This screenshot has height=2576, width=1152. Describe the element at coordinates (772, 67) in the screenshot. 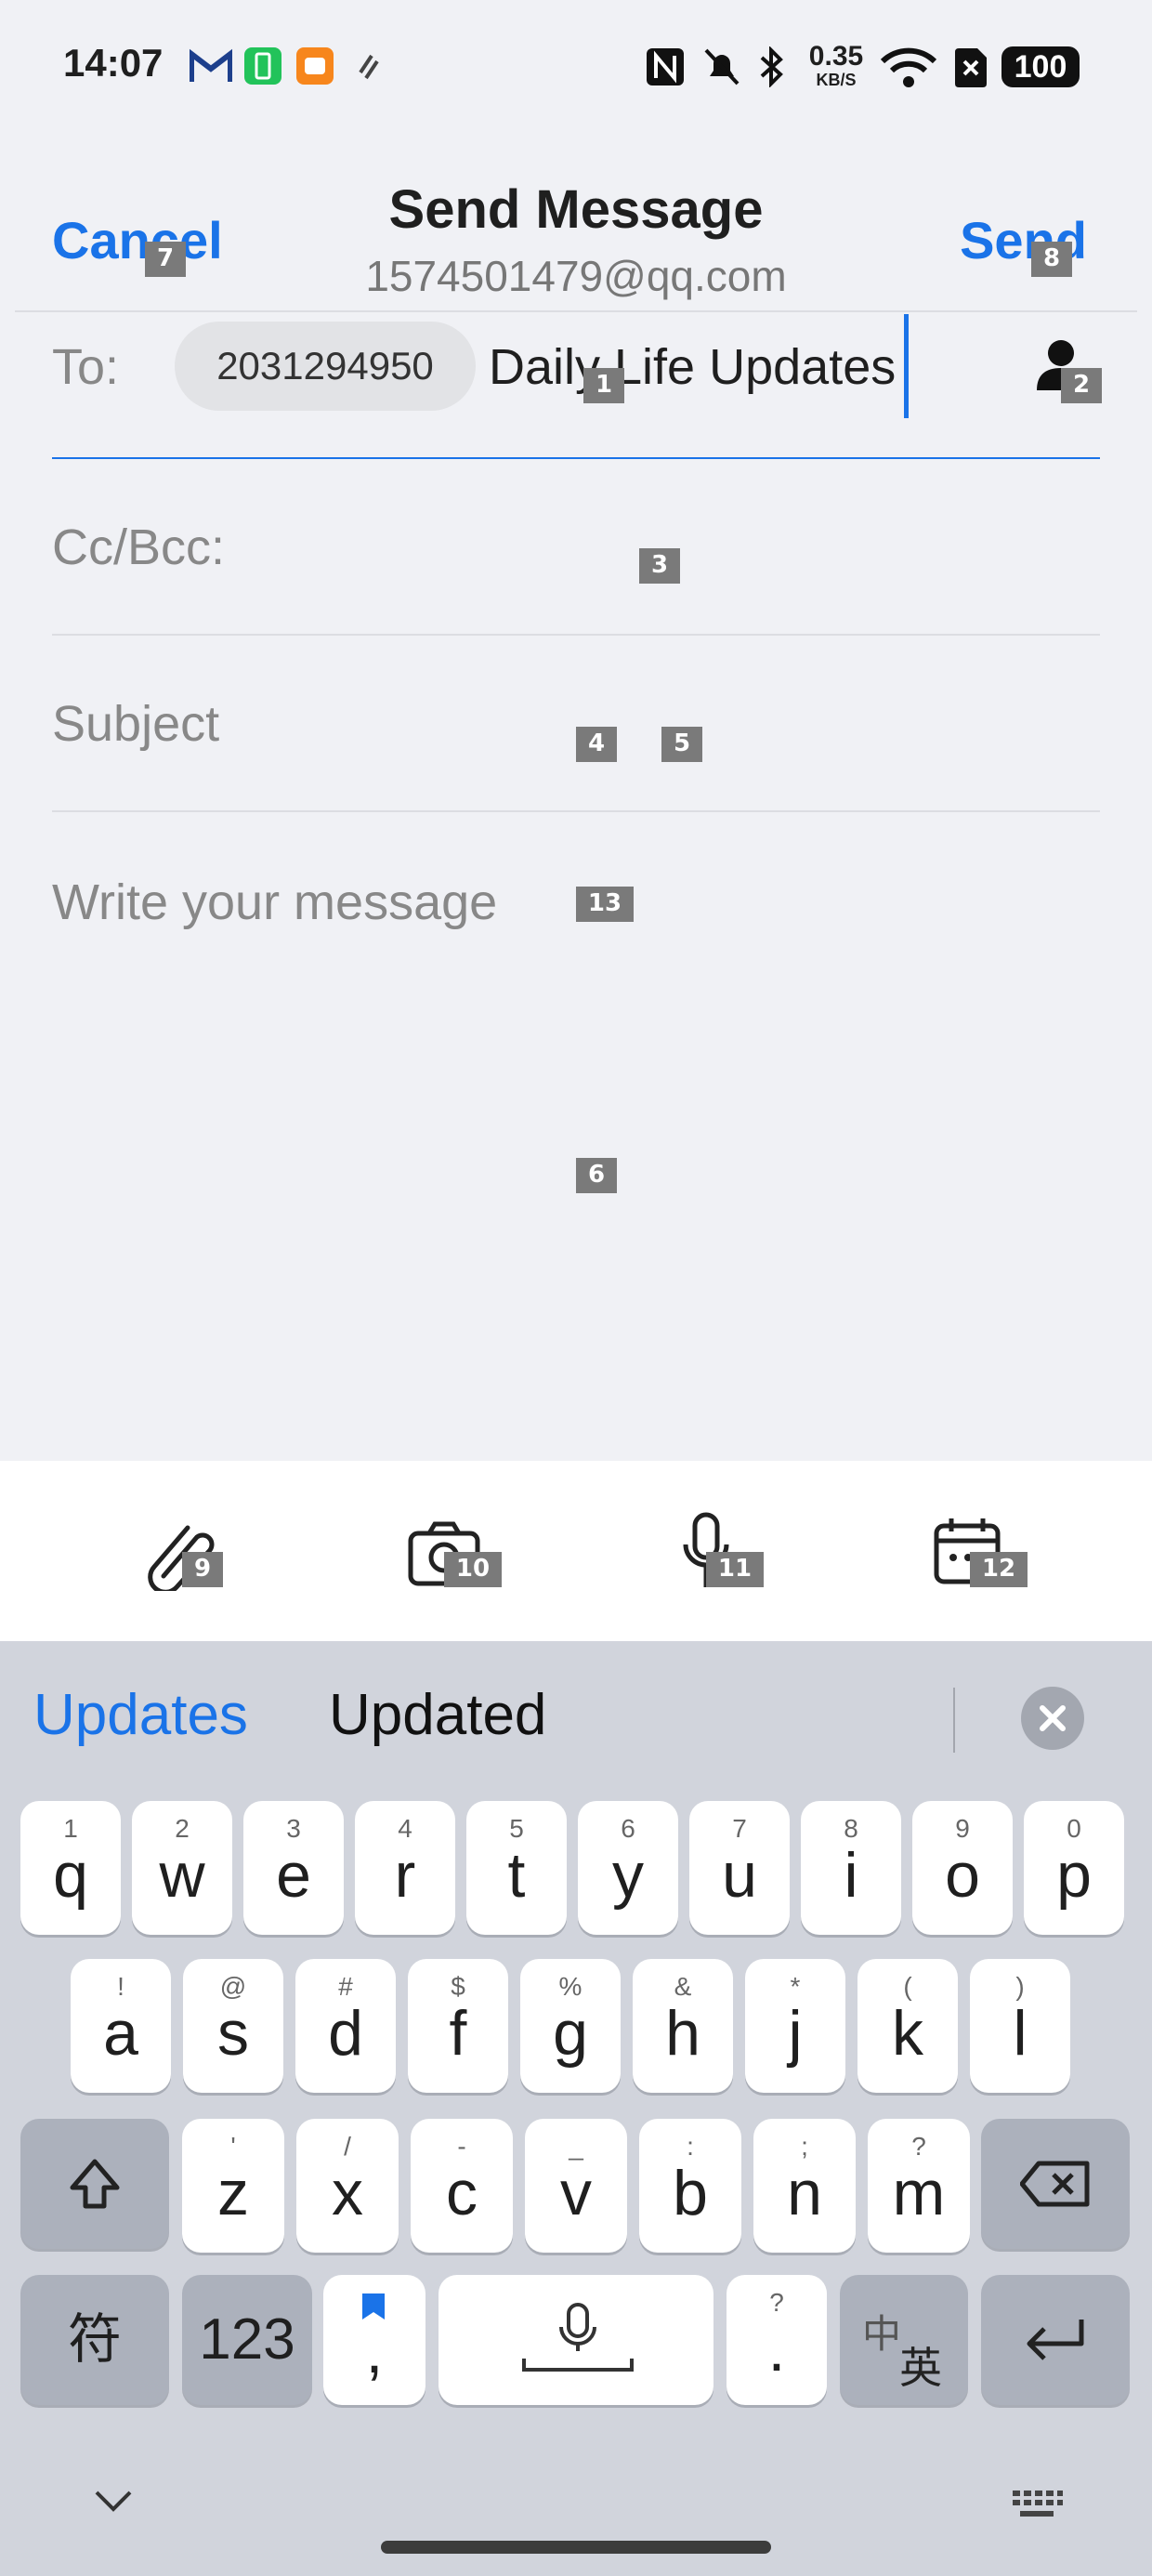

I see `bluetooth-icon` at that location.